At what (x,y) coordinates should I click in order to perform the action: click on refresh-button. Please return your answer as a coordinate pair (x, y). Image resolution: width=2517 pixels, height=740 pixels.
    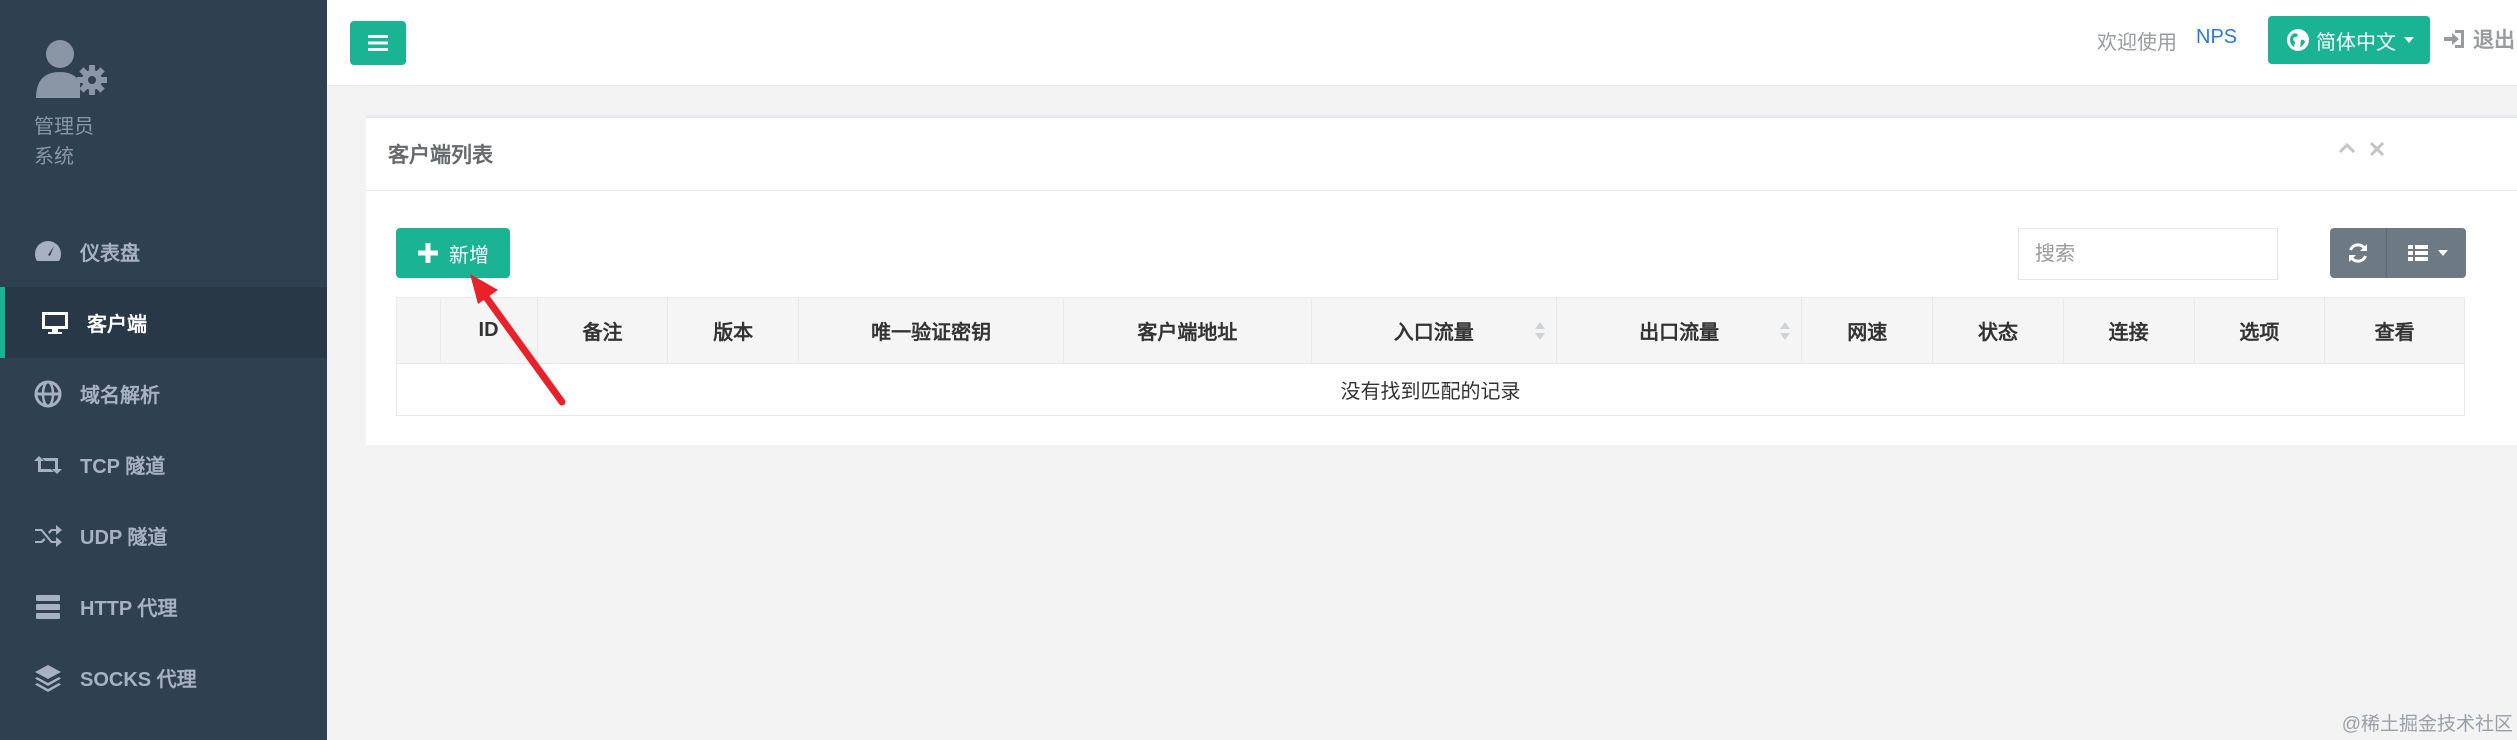
    Looking at the image, I should click on (2358, 253).